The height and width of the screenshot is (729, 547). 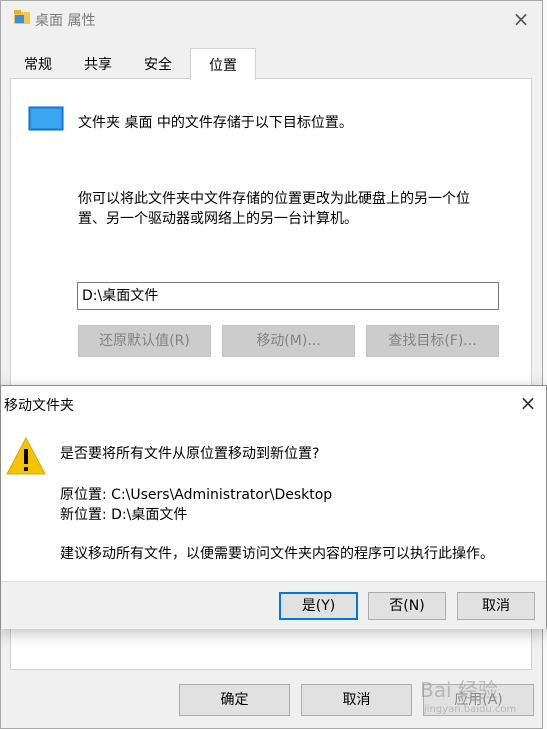 I want to click on tab-security: 安全, so click(x=158, y=65).